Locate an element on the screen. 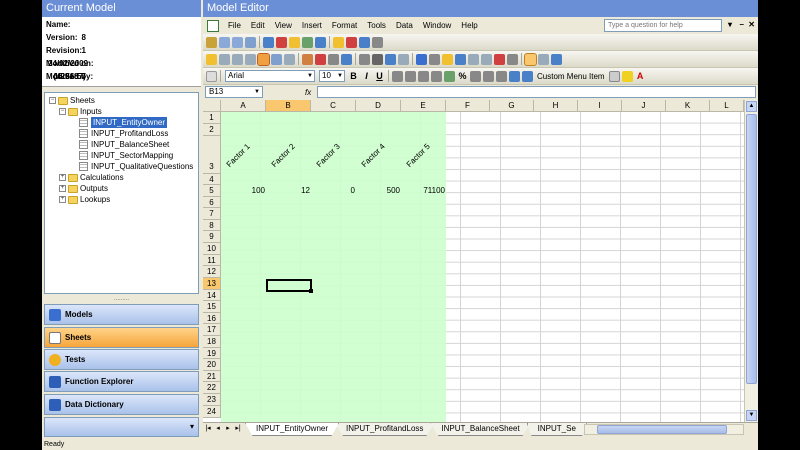  nav-tests-button: Tests is located at coordinates (121, 359).